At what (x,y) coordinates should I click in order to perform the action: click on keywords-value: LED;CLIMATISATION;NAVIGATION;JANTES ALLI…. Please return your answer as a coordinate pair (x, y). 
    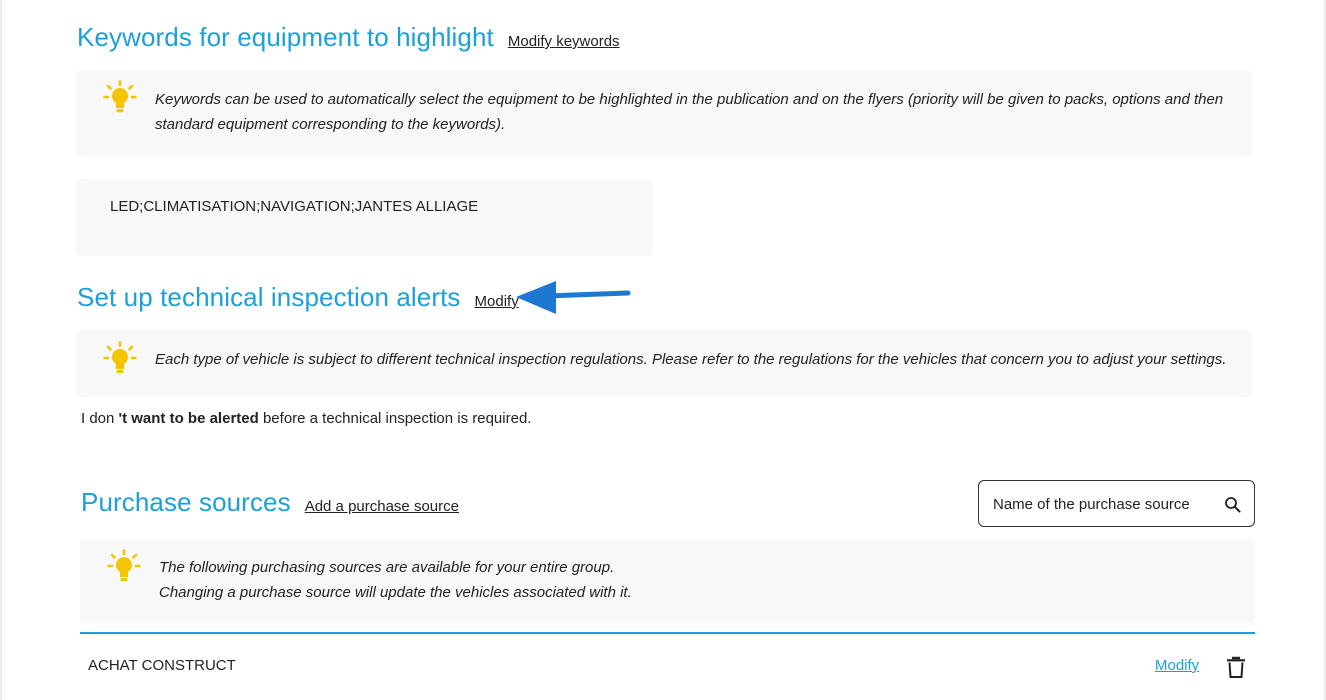
    Looking at the image, I should click on (294, 206).